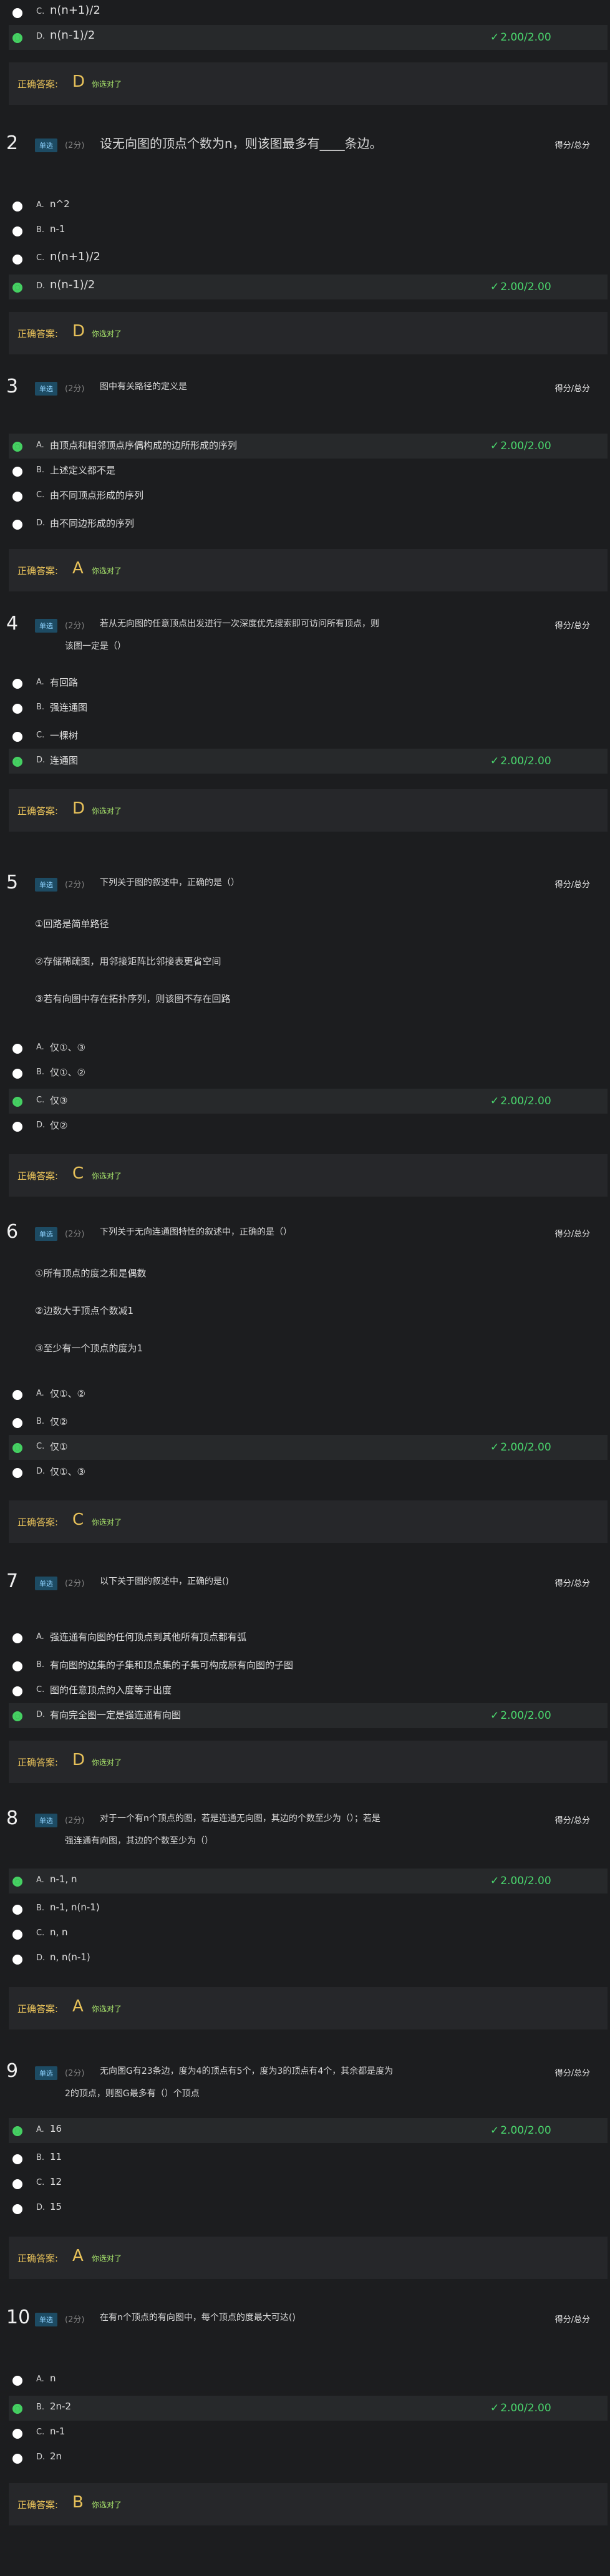 The width and height of the screenshot is (610, 2576). I want to click on question-title: 无向图G有23条边，度为4的顶点有5个，度为3的顶点有4个，其余都是度为, so click(247, 2071).